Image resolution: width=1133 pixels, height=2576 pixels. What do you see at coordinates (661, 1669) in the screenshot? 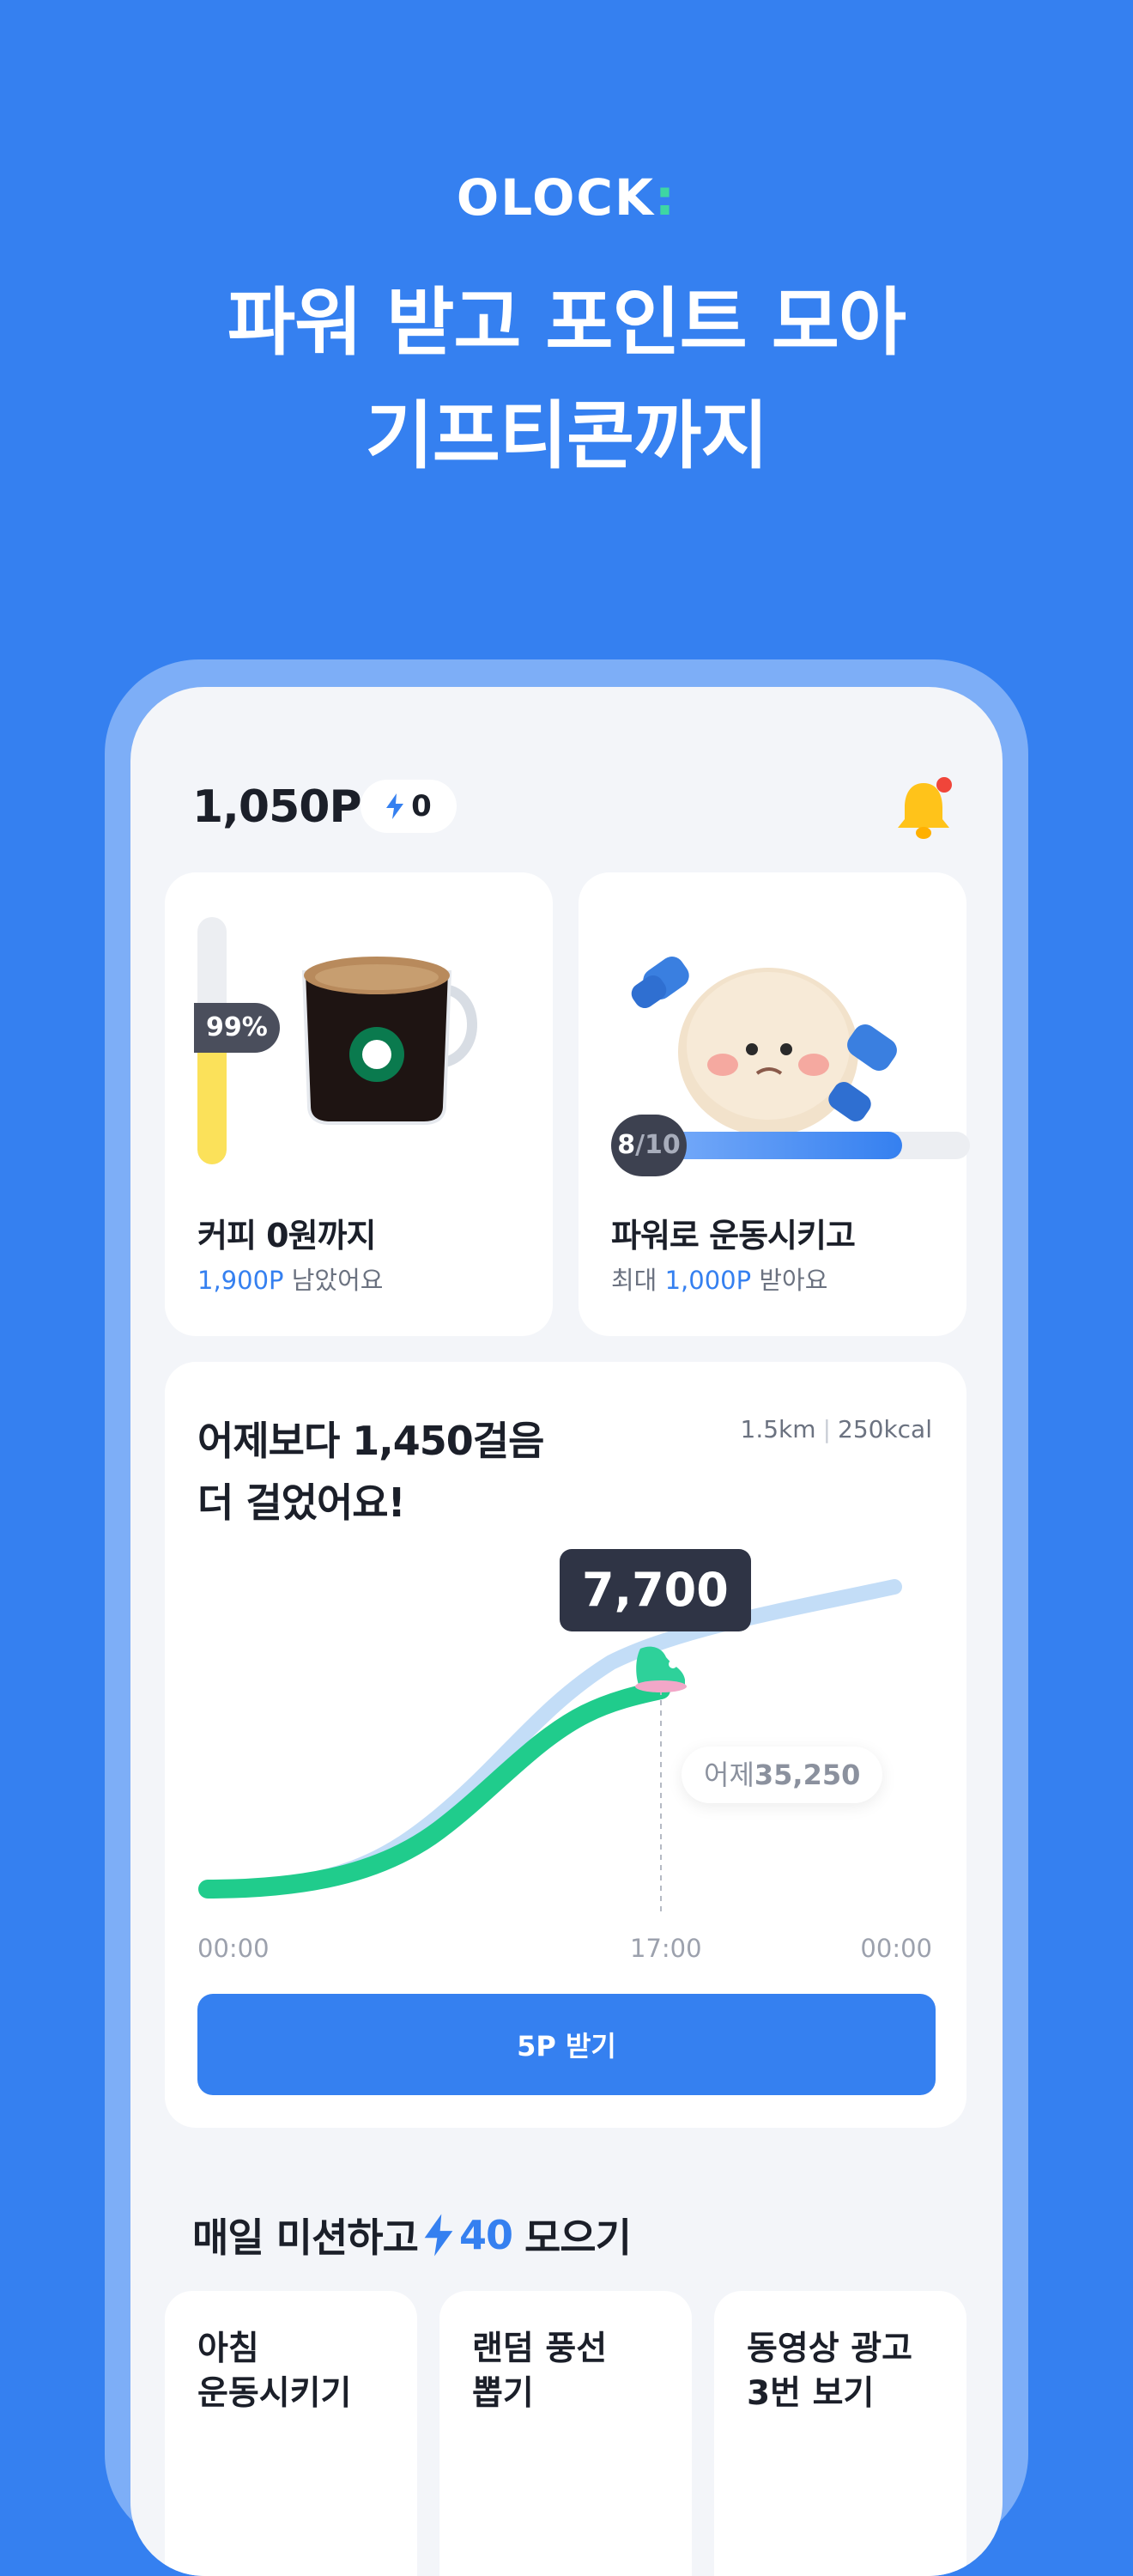
I see `shoe-icon` at bounding box center [661, 1669].